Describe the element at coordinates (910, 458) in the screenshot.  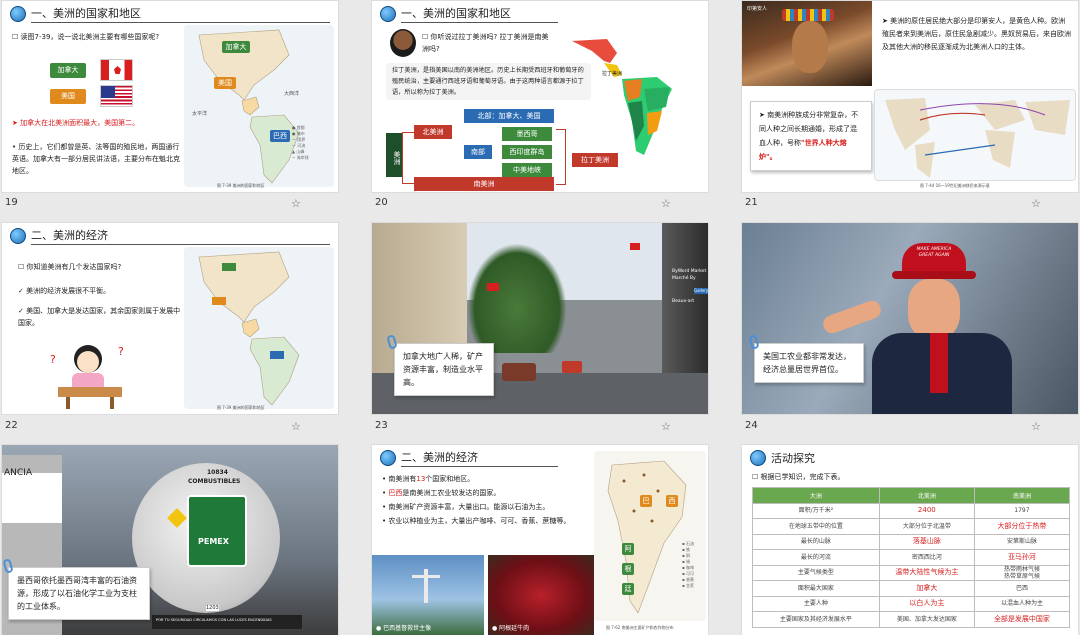
I see `slide-header: 活动探究` at that location.